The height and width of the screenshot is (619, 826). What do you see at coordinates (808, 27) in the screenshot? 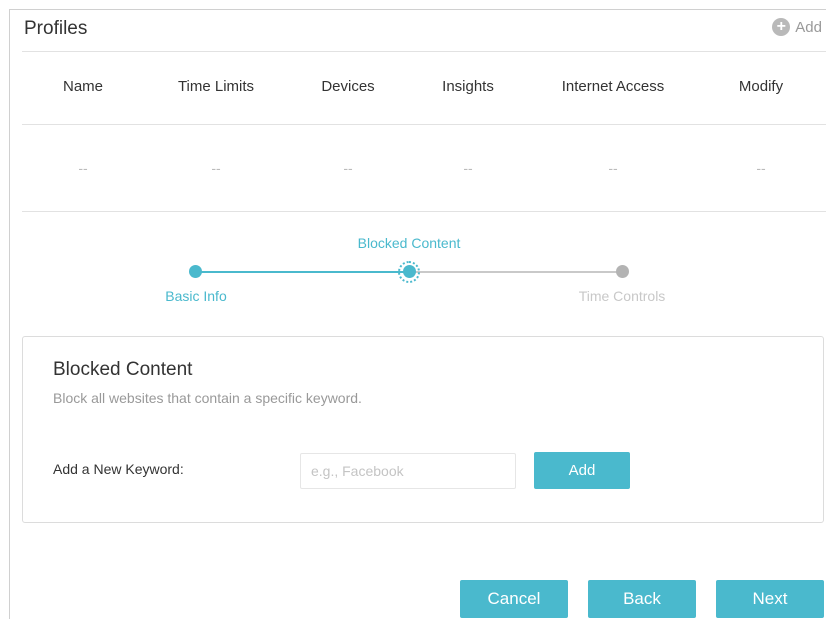
I see `add-profile-label: Add` at bounding box center [808, 27].